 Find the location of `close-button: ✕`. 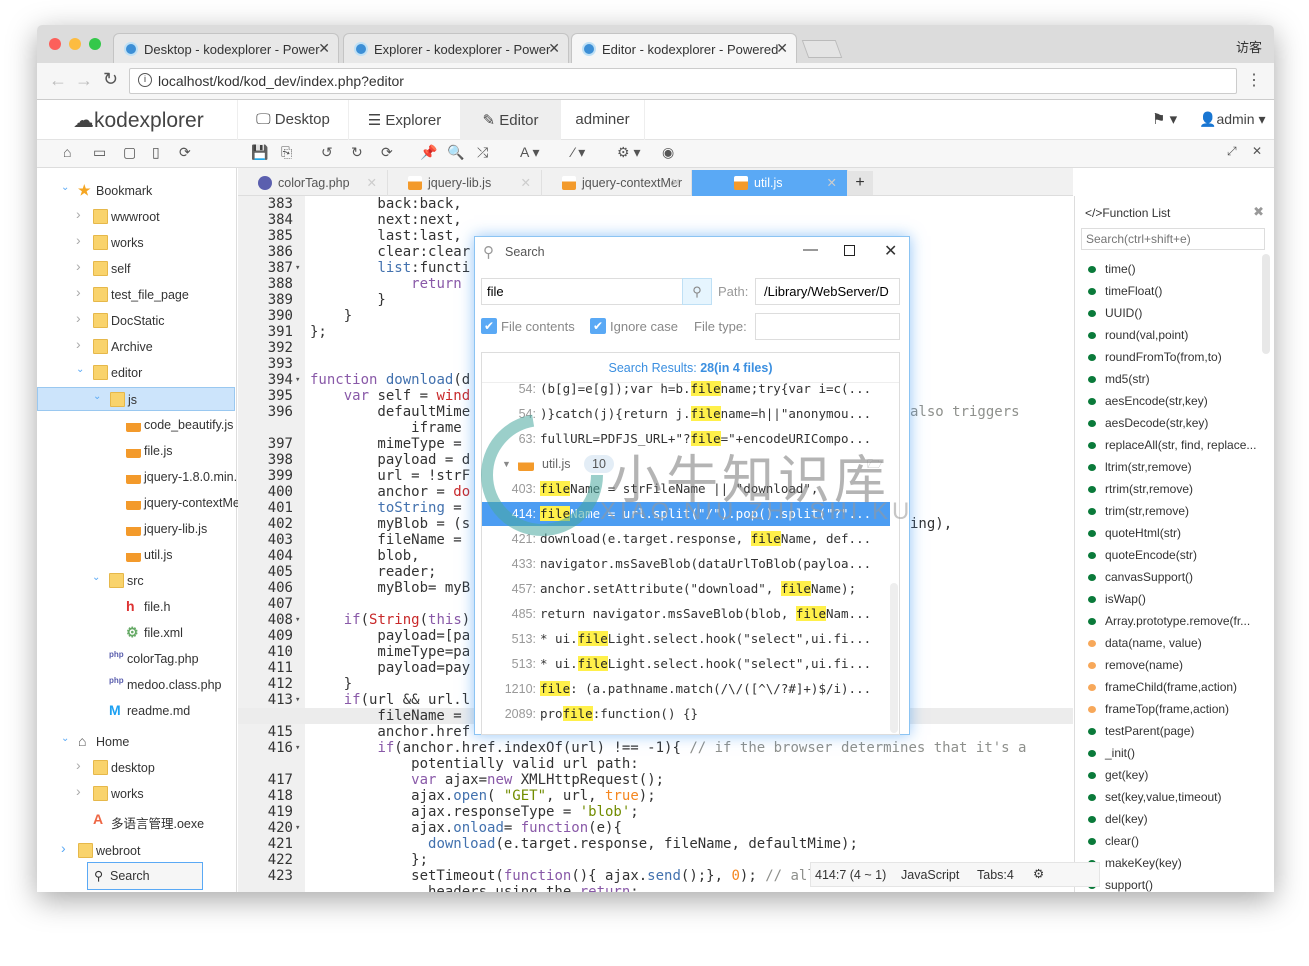

close-button: ✕ is located at coordinates (890, 251).